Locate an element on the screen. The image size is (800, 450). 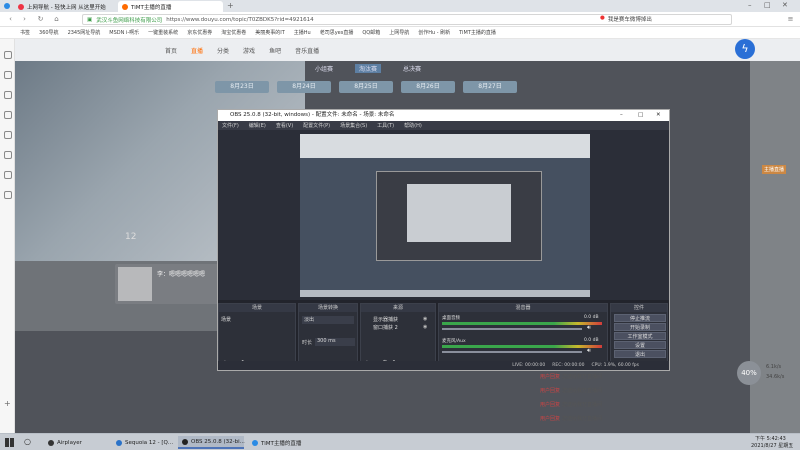
notes-icon is located at coordinates (8, 115).